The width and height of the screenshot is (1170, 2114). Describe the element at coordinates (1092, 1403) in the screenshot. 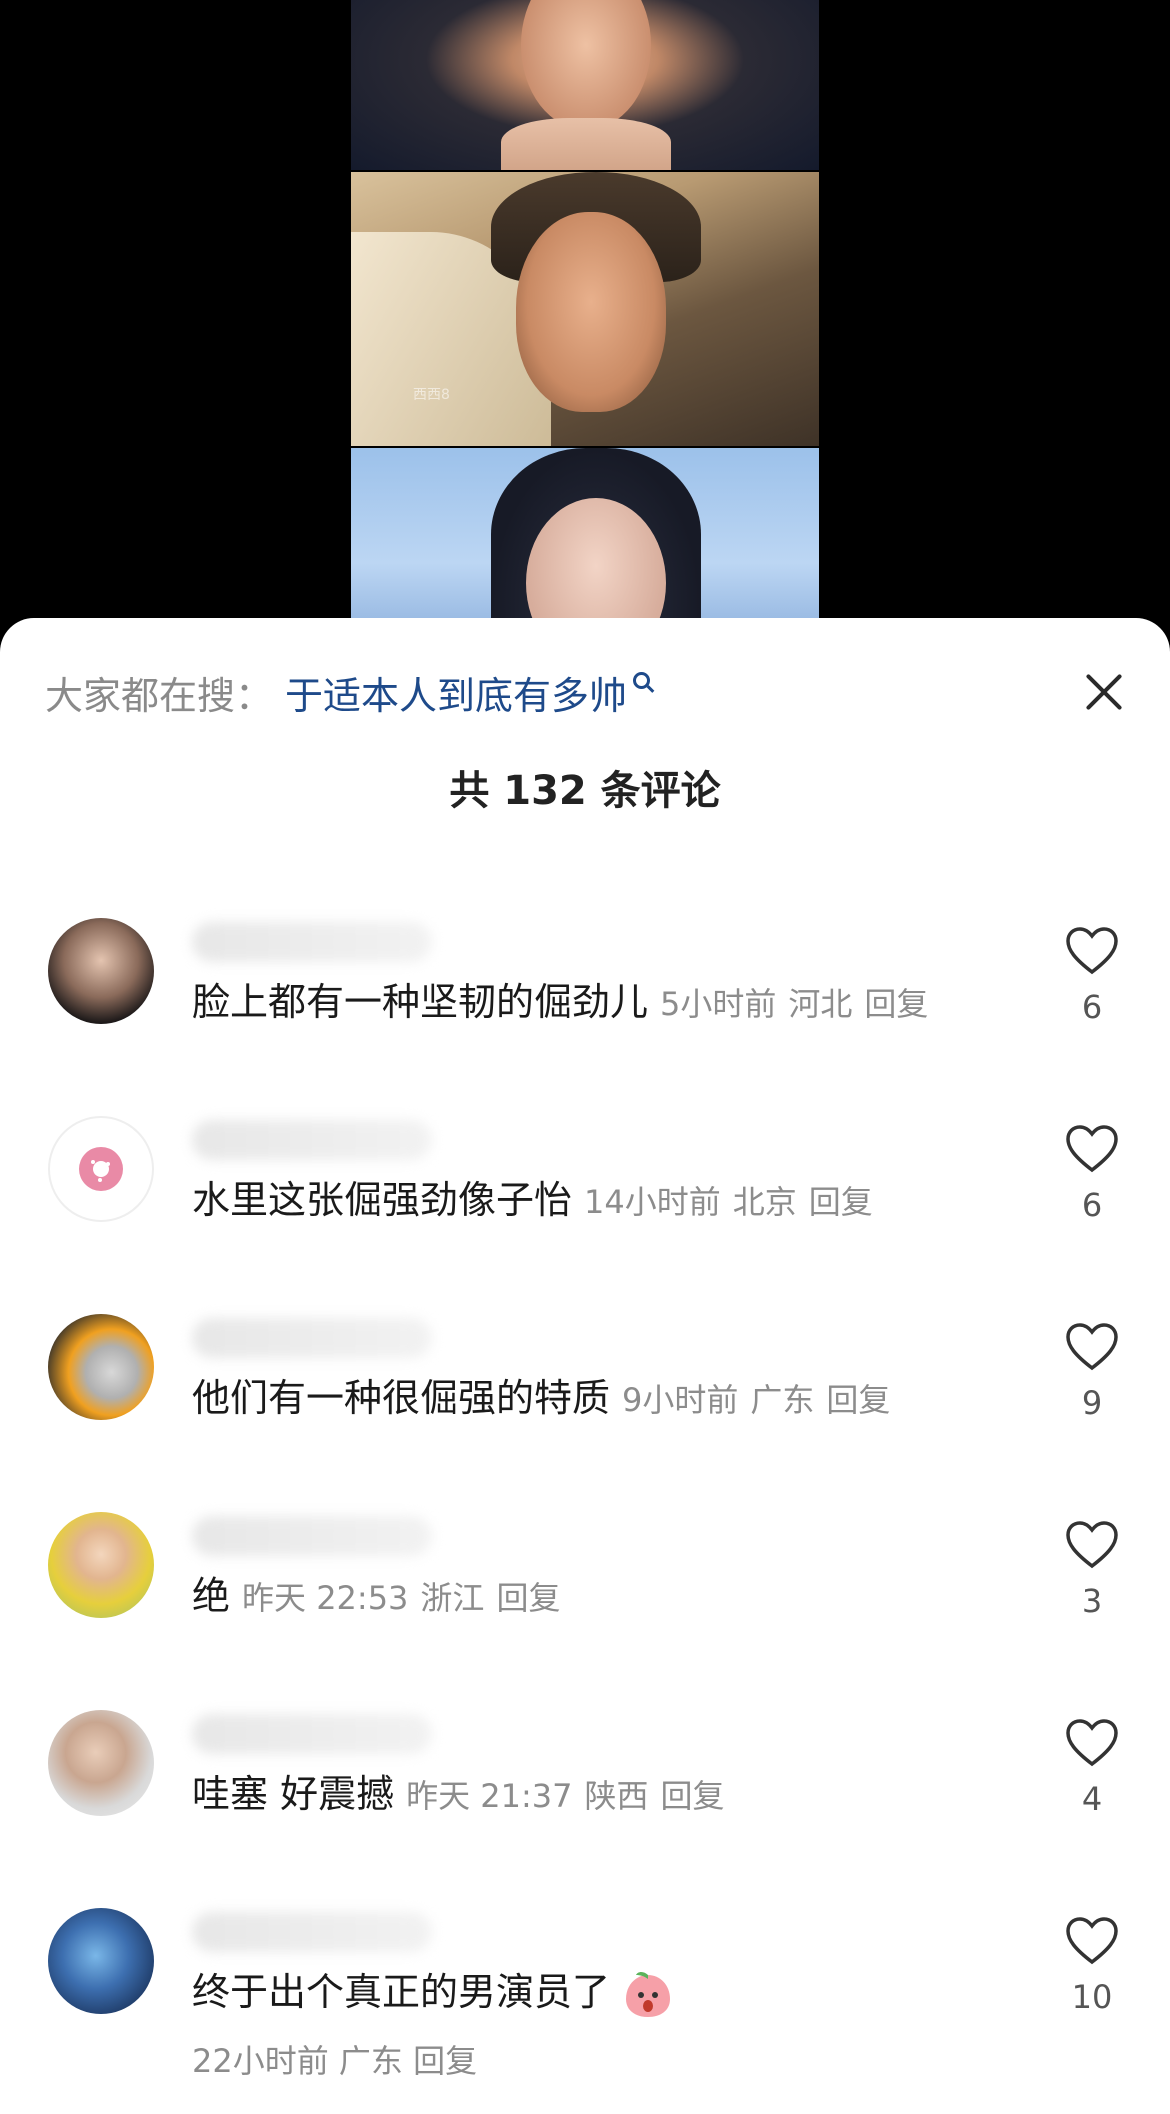

I see `like-count: 9` at that location.